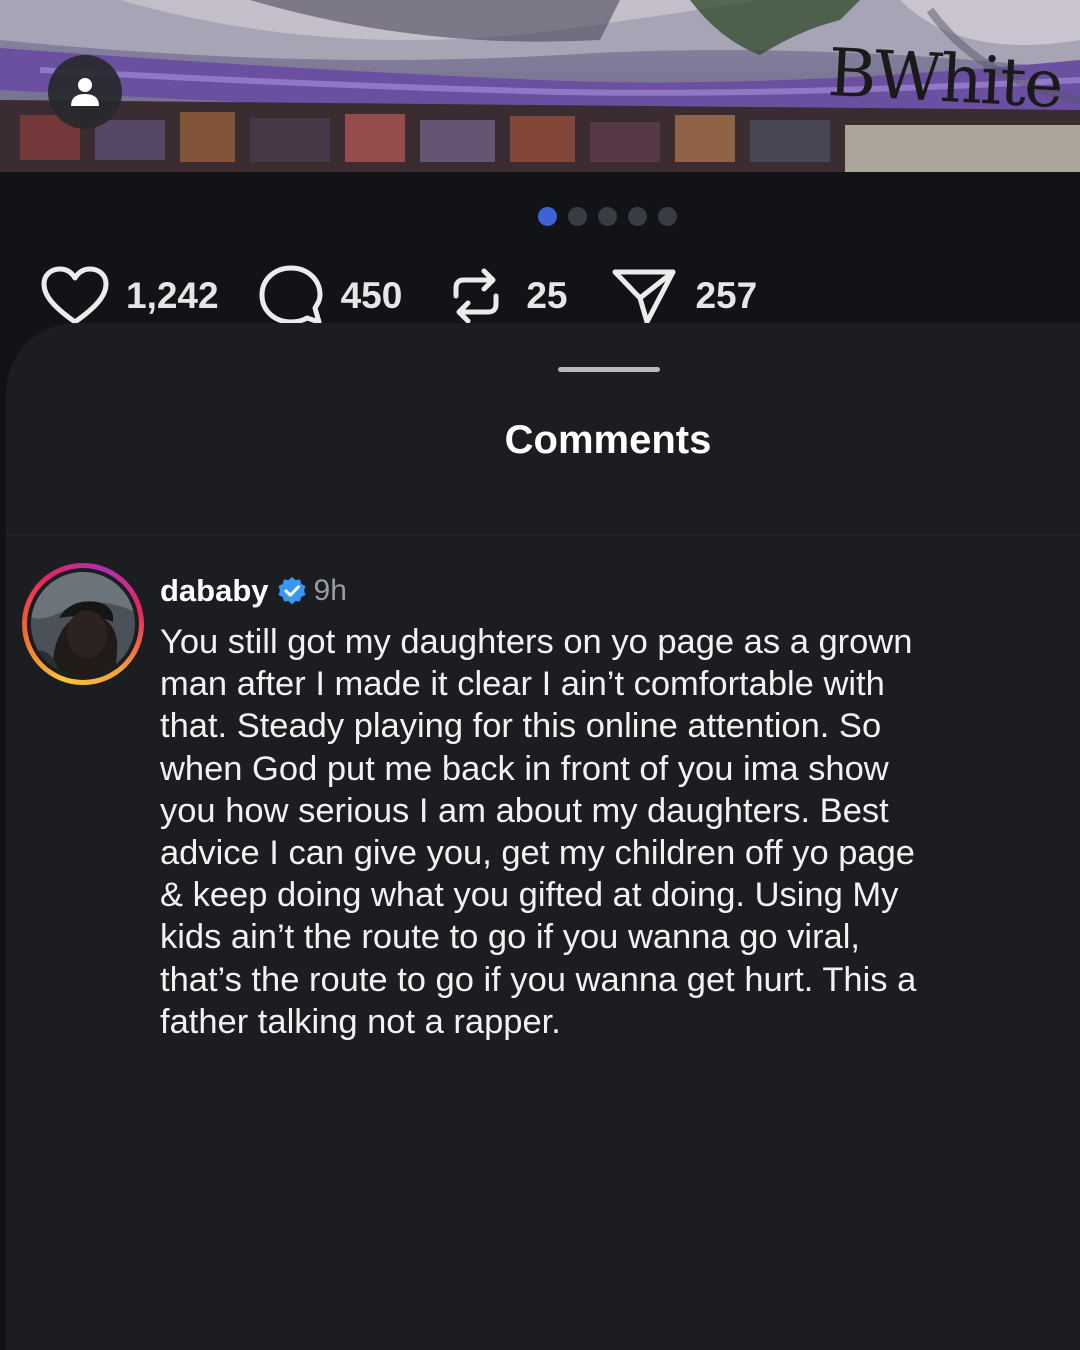  What do you see at coordinates (291, 295) in the screenshot?
I see `comment-icon` at bounding box center [291, 295].